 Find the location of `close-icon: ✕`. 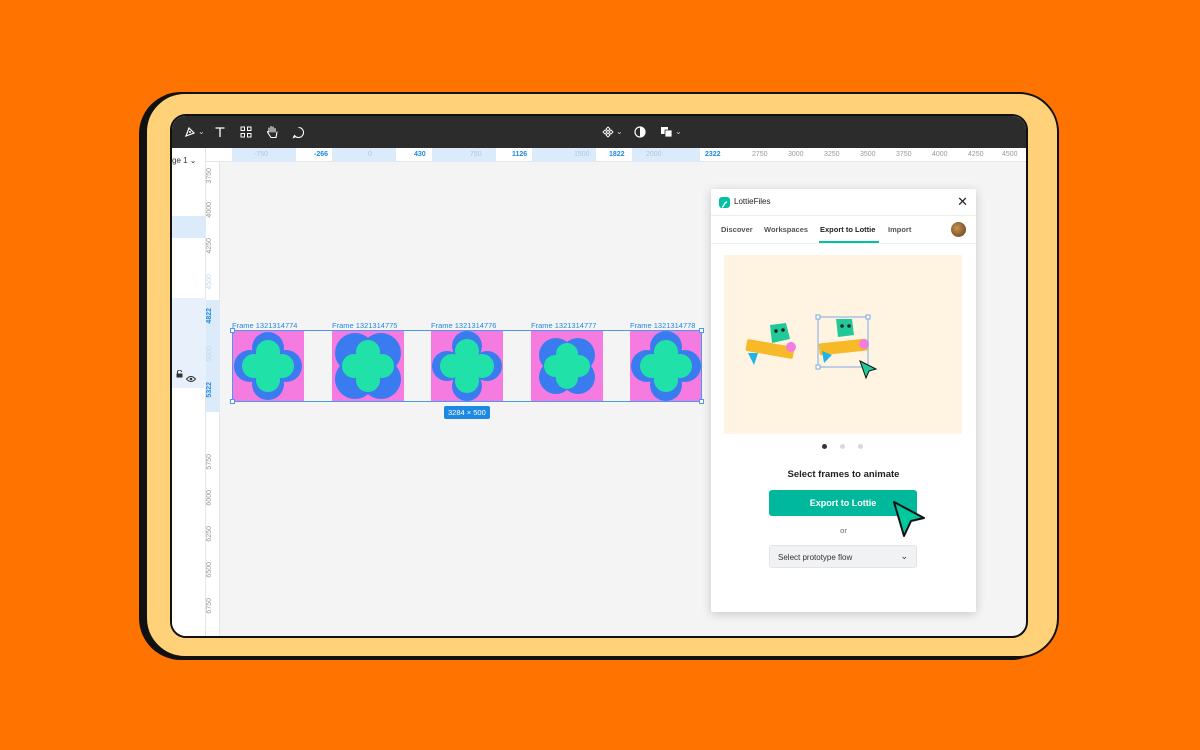

close-icon: ✕ is located at coordinates (962, 202).